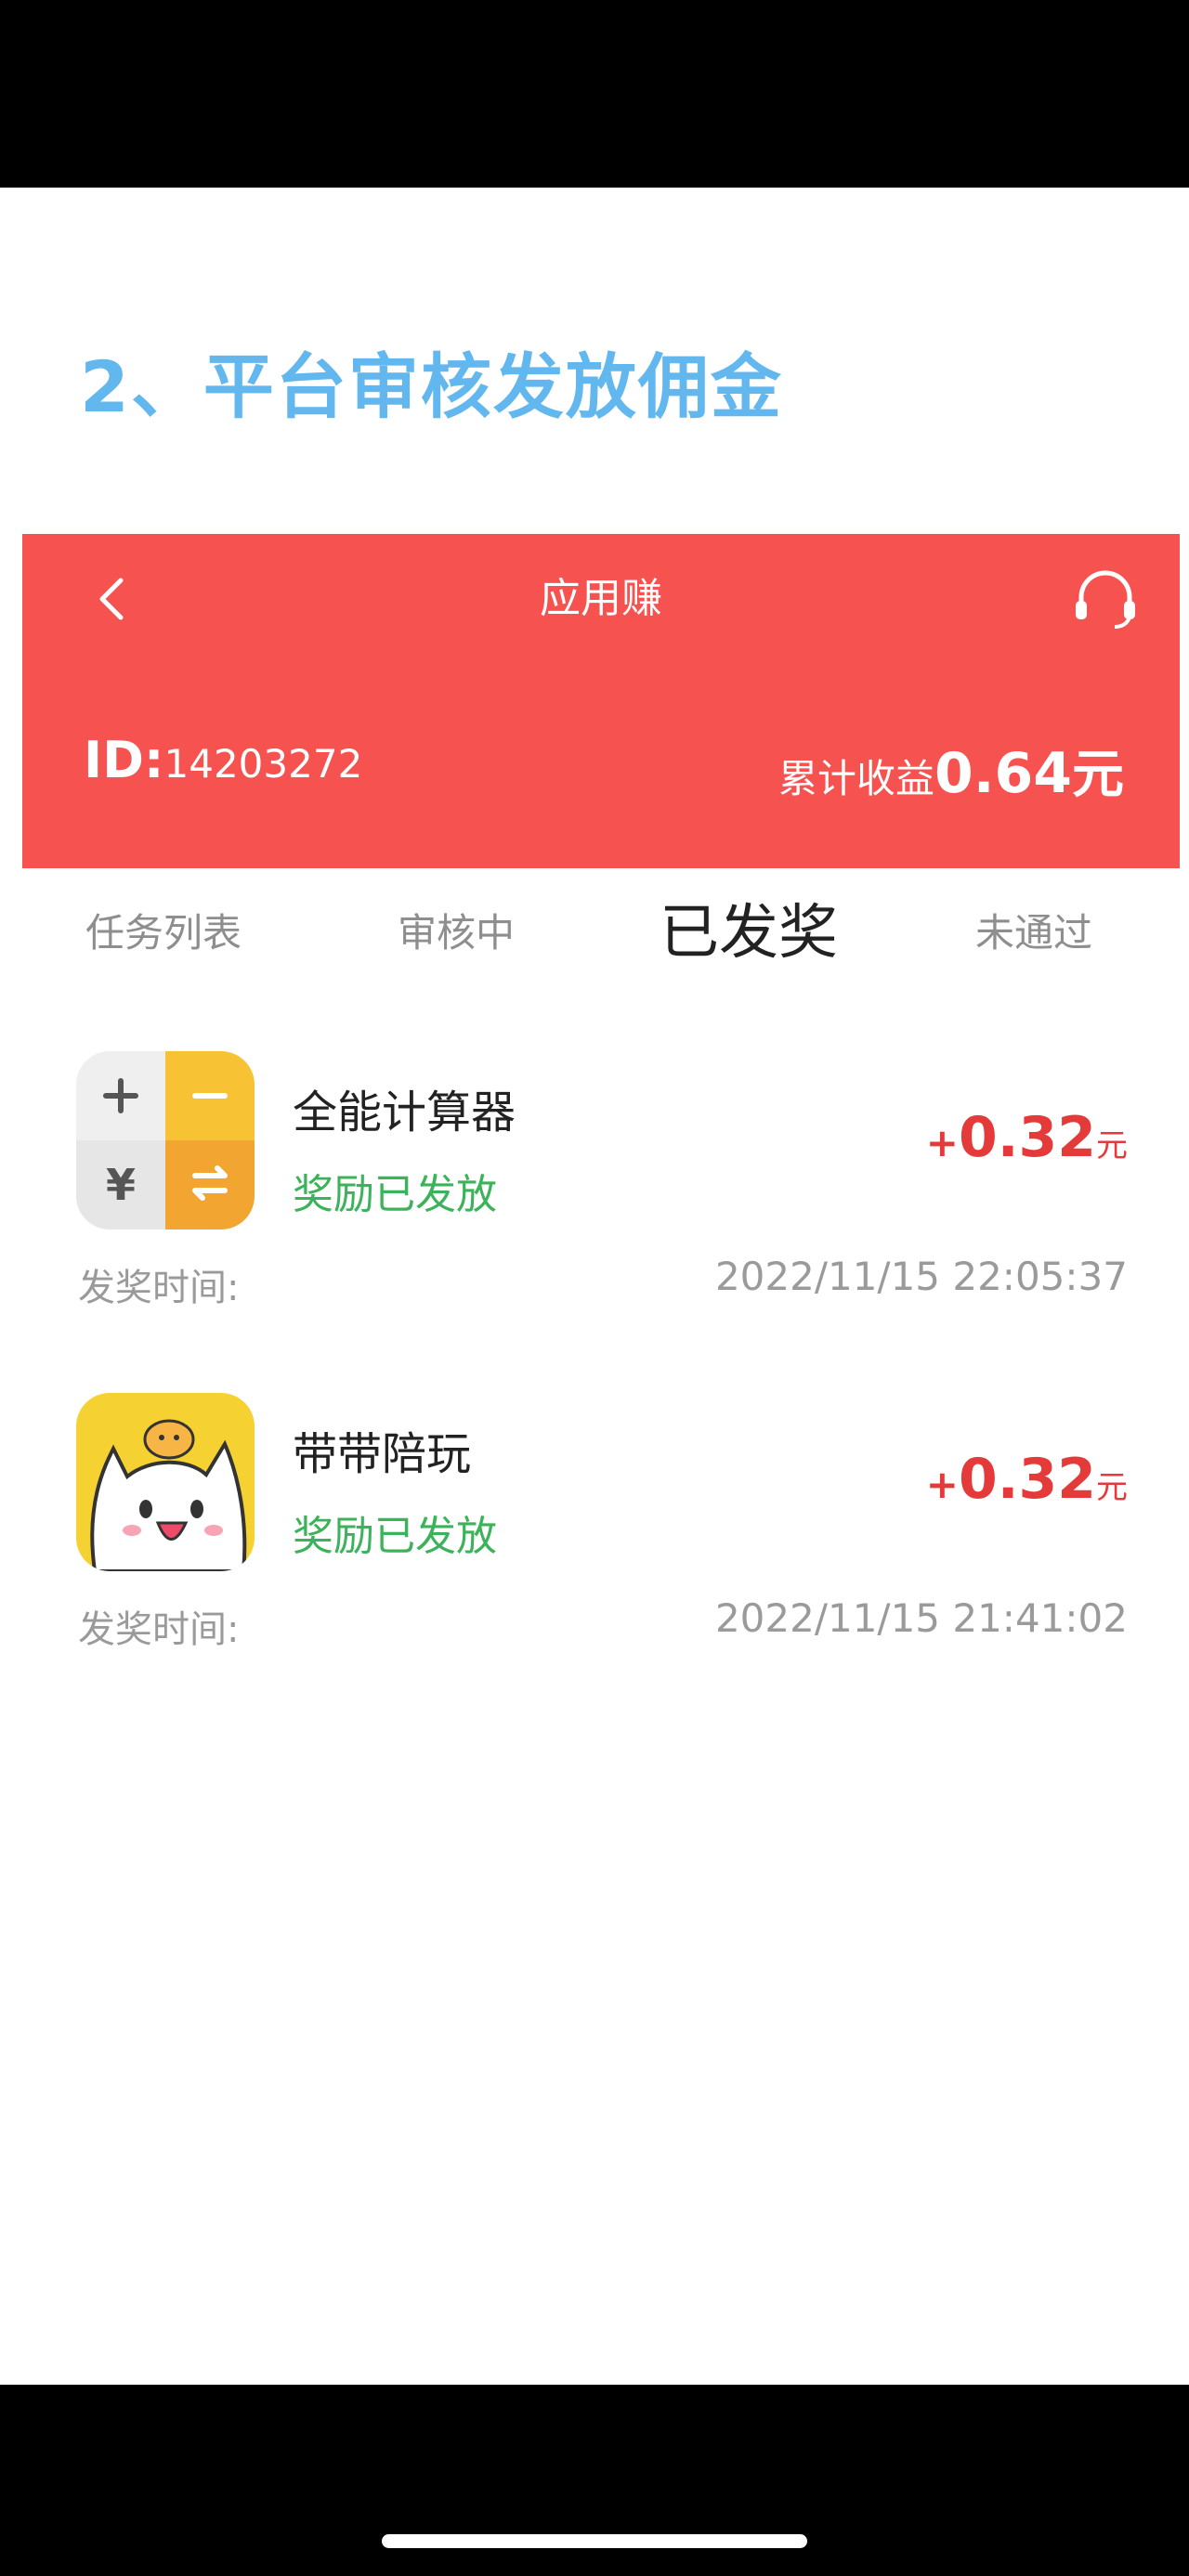 The height and width of the screenshot is (2576, 1189). What do you see at coordinates (163, 933) in the screenshot?
I see `tab-task-list: 任务列表` at bounding box center [163, 933].